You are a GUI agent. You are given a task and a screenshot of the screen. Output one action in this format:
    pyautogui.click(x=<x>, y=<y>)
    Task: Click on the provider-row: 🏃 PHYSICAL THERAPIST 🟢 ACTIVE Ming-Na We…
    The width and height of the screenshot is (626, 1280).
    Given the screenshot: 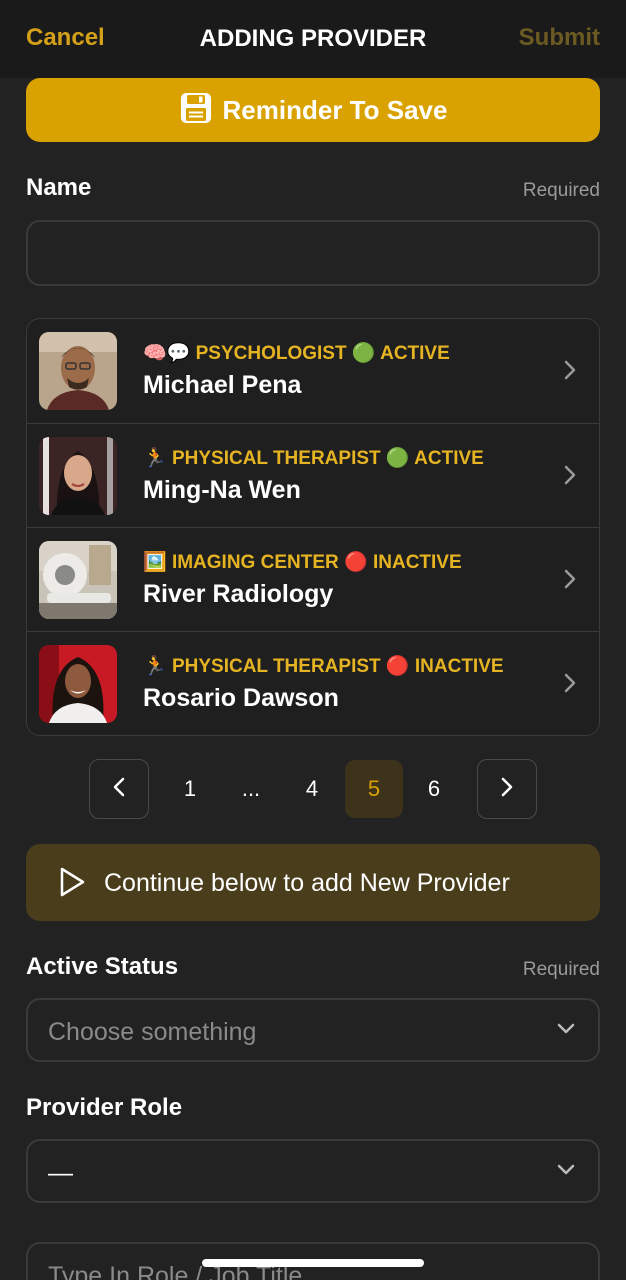 What is the action you would take?
    pyautogui.click(x=313, y=475)
    